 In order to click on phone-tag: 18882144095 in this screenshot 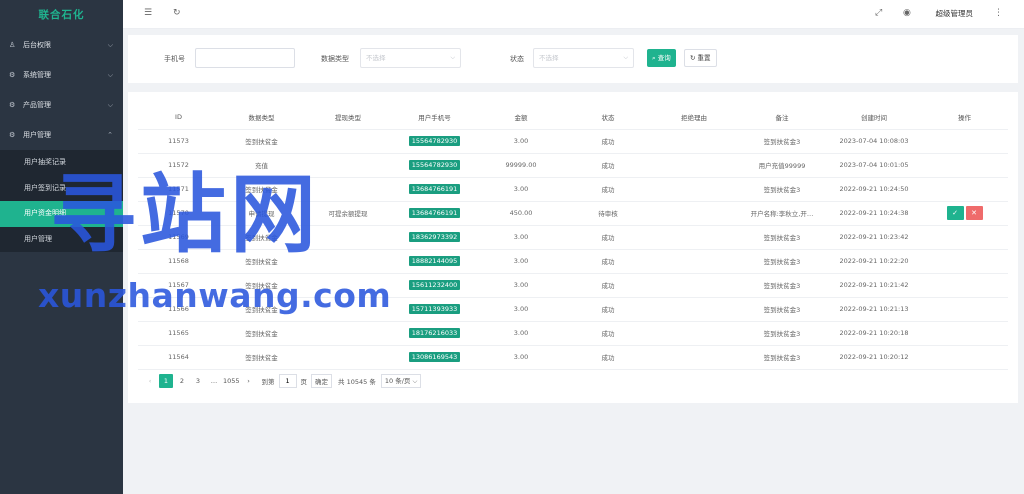, I will do `click(434, 261)`.